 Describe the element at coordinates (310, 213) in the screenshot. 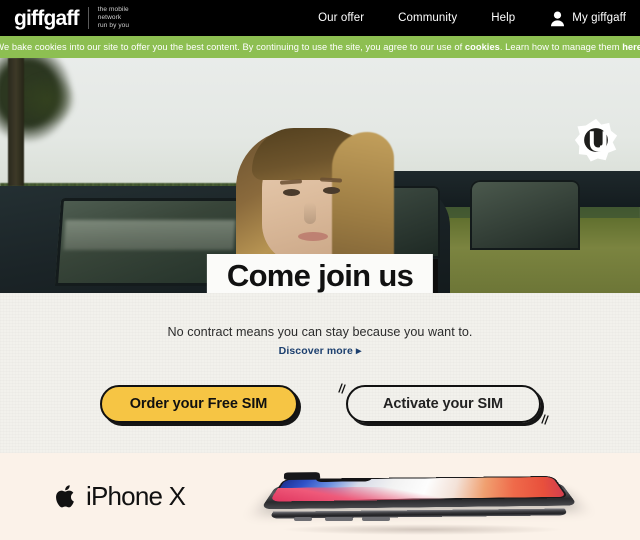

I see `hero-person-nose` at that location.